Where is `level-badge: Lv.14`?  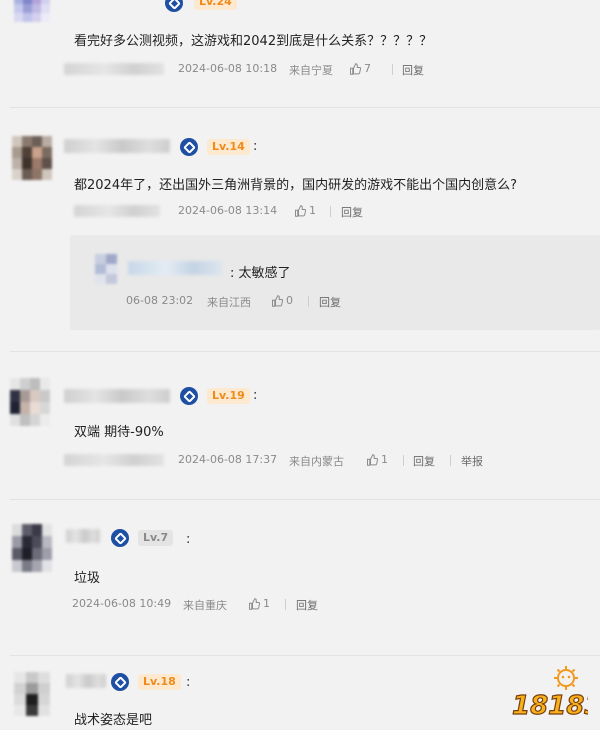 level-badge: Lv.14 is located at coordinates (228, 147).